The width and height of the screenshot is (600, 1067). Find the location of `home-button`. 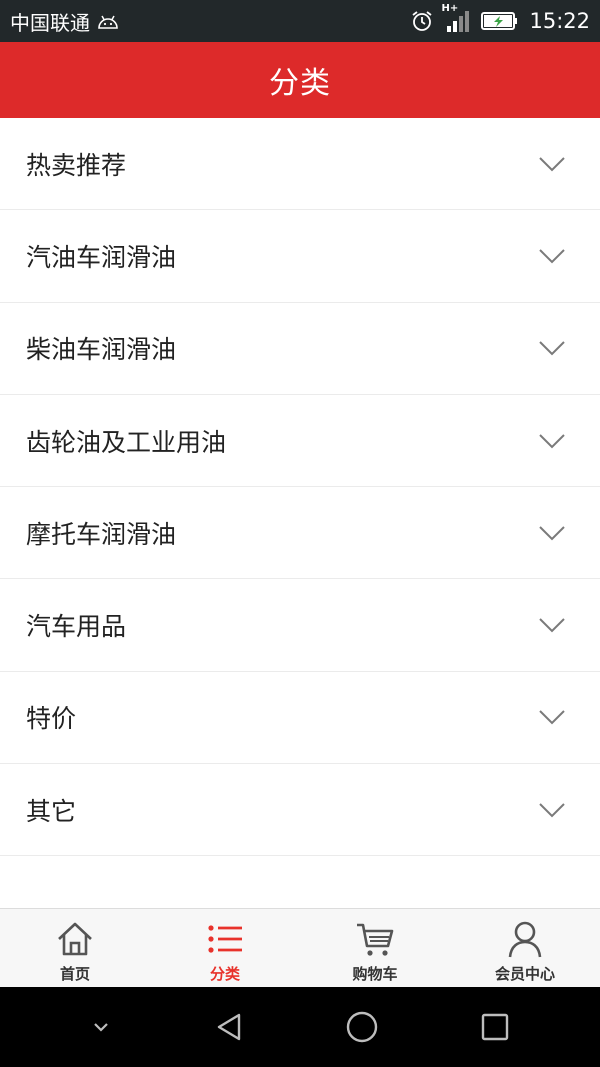

home-button is located at coordinates (362, 1027).